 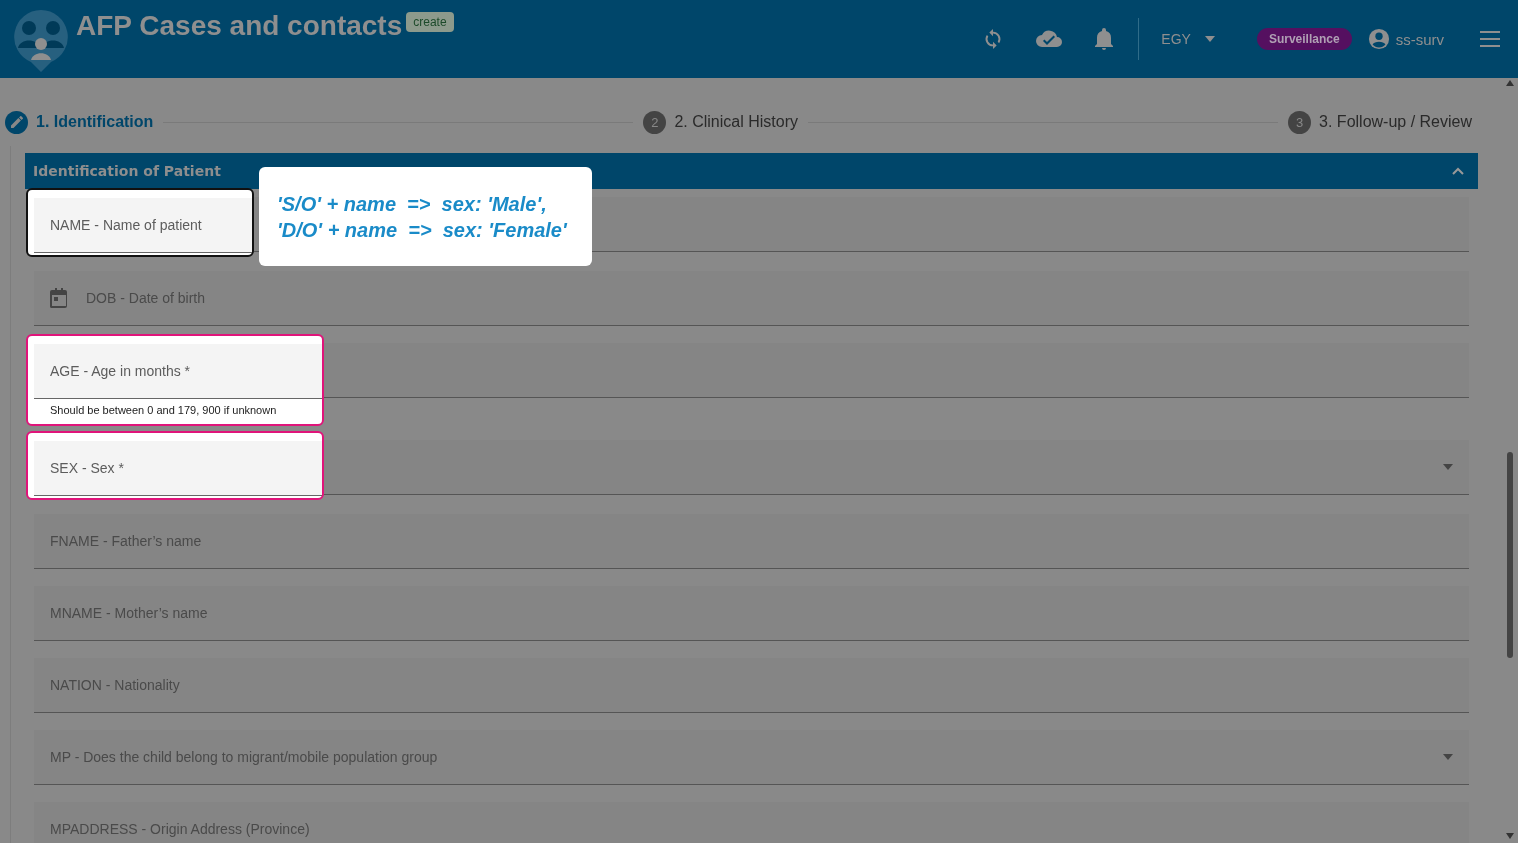 I want to click on pencil-icon, so click(x=16, y=122).